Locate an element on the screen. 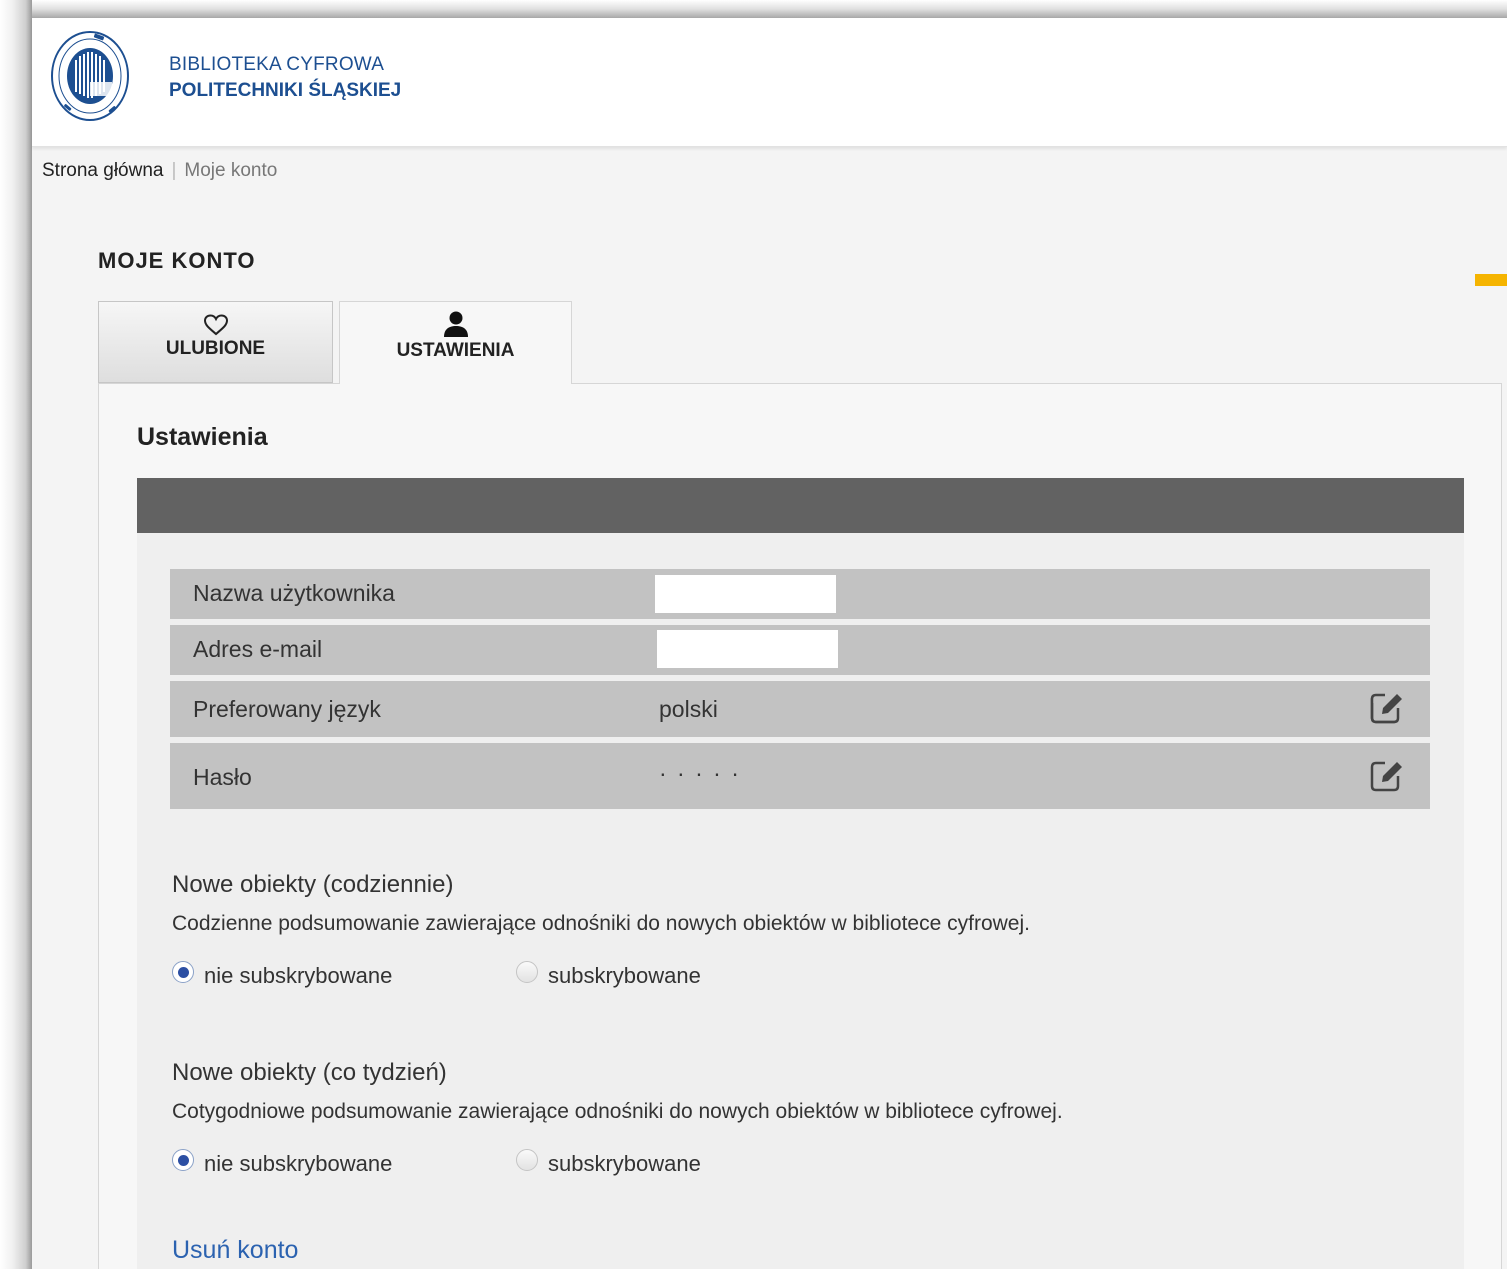  account-row-email: Adres e-mail is located at coordinates (800, 650).